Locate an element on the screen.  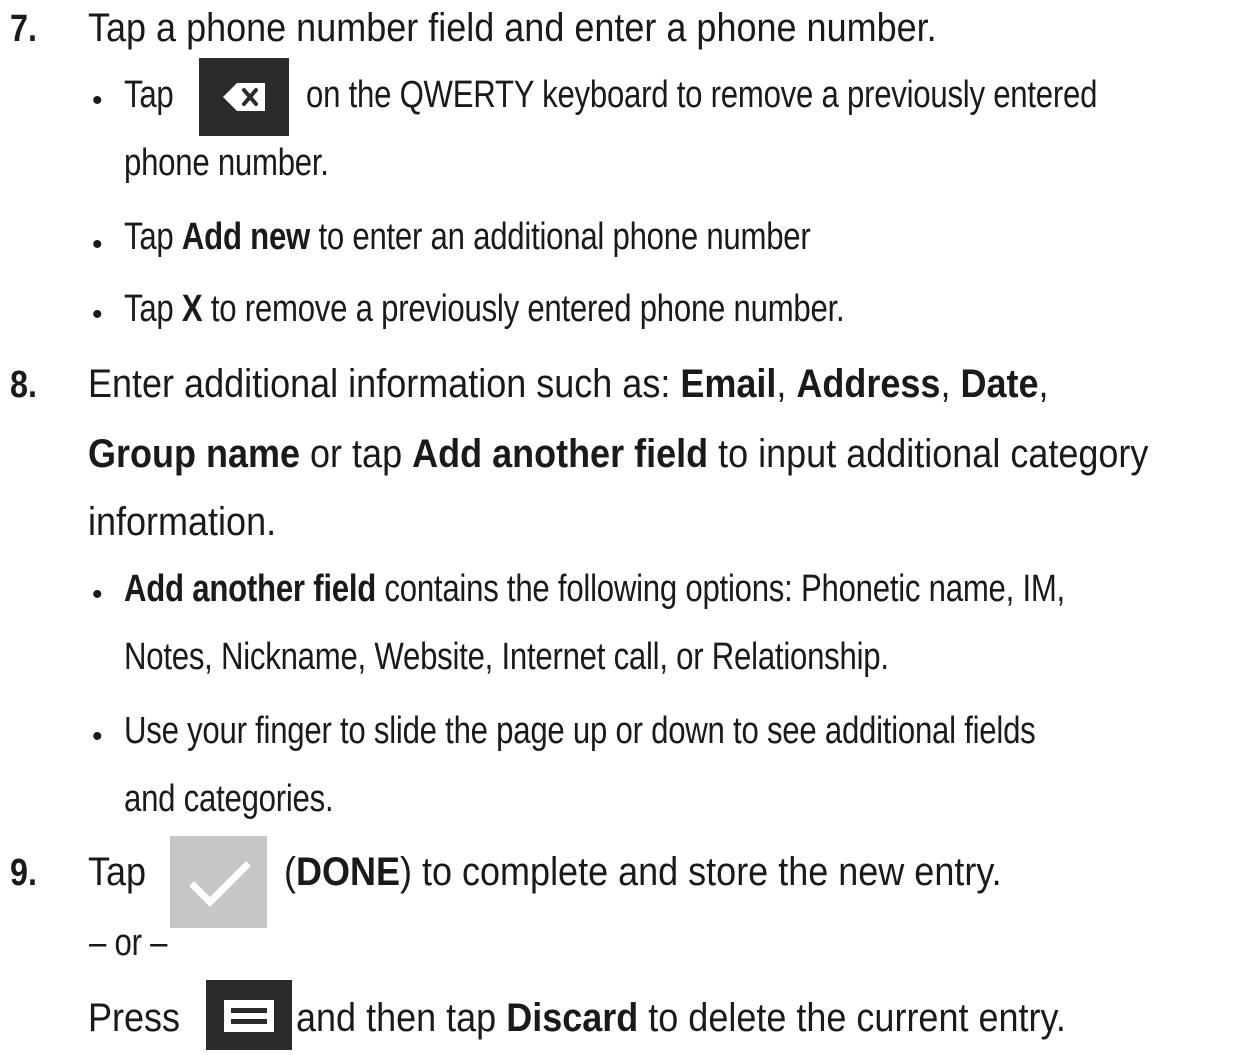
step-8-line-3: information. is located at coordinates (182, 522).